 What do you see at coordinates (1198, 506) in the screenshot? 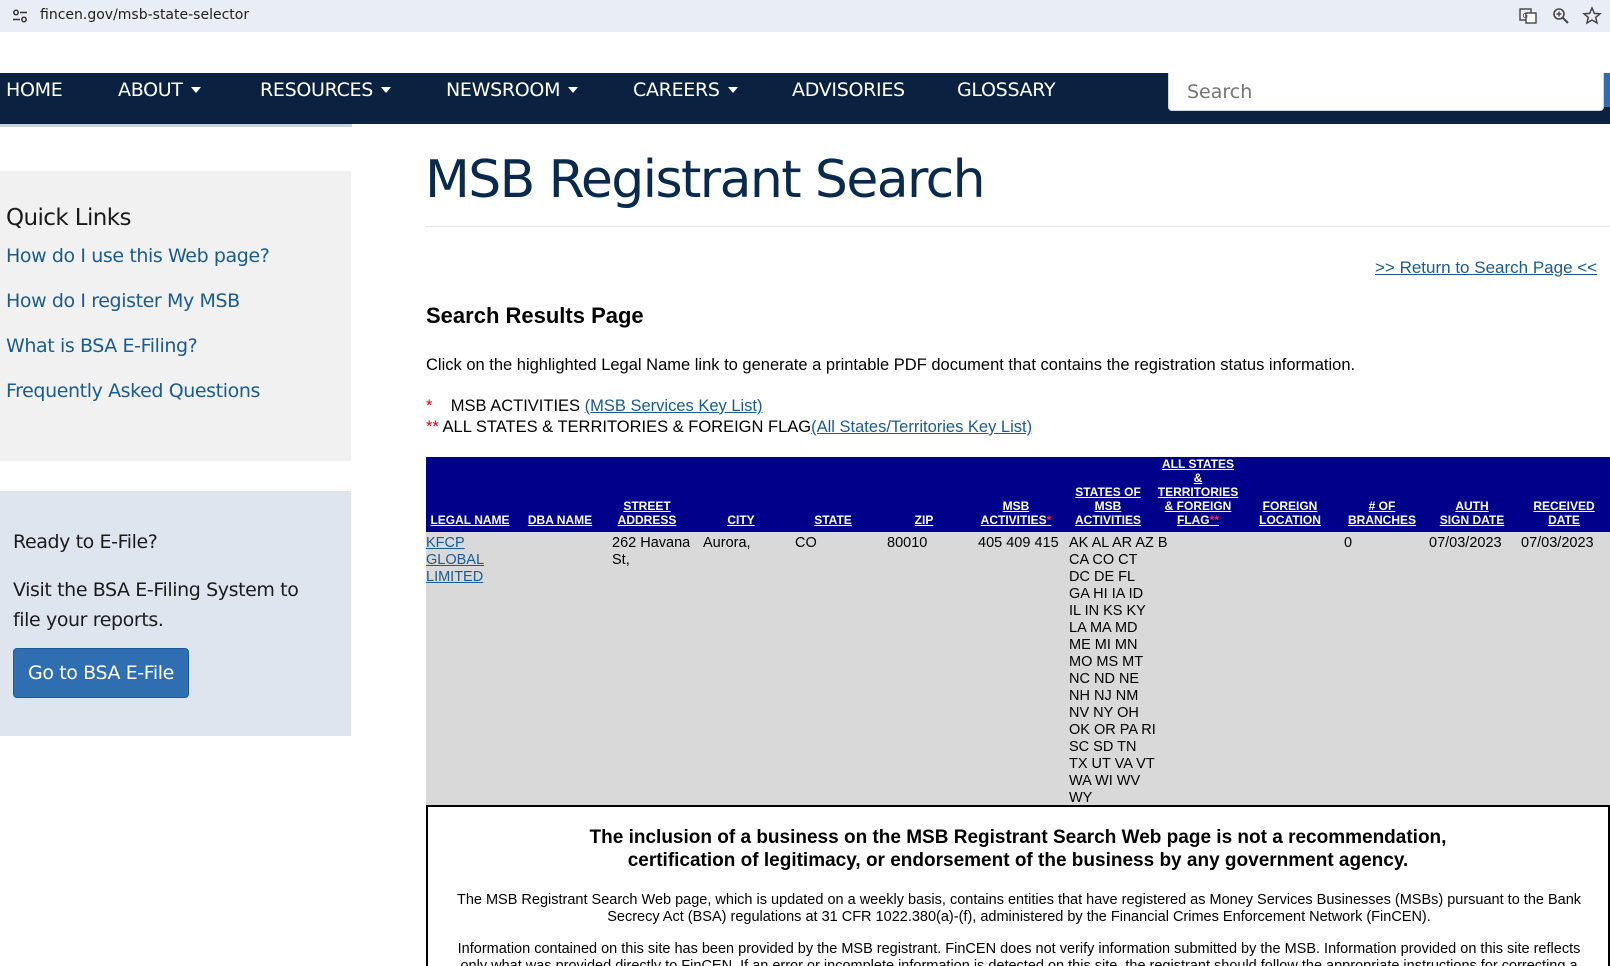
I see `col-all-label-4: & FOREIGN` at bounding box center [1198, 506].